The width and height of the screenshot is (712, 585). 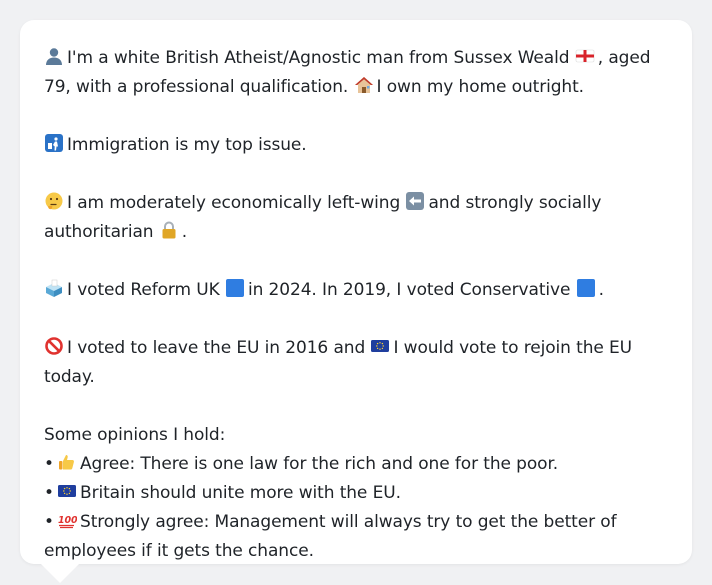 What do you see at coordinates (216, 348) in the screenshot?
I see `leave-vote-text: I voted to leave the EU in 2016 and` at bounding box center [216, 348].